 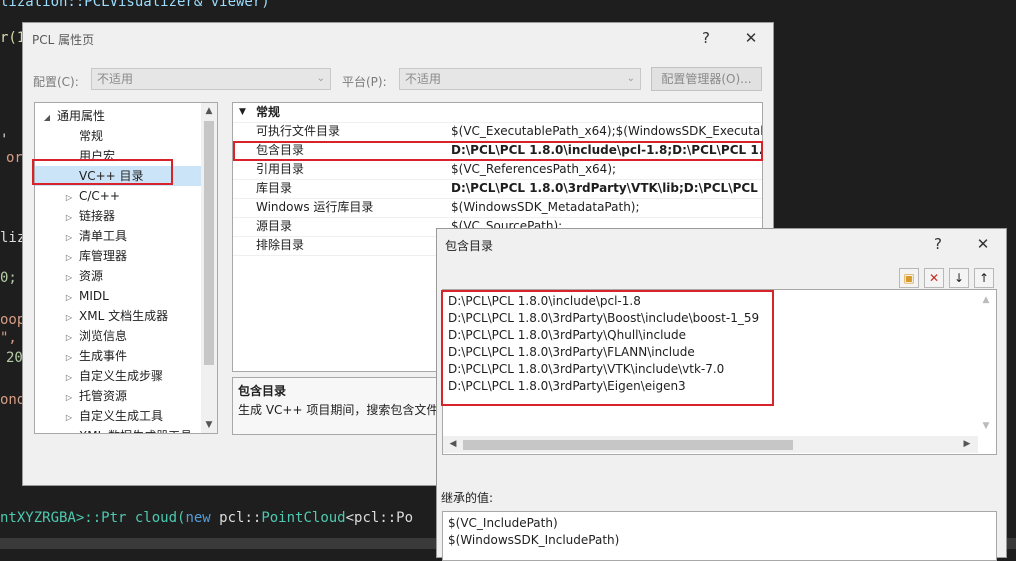 I want to click on group-label: 常规, so click(x=268, y=112).